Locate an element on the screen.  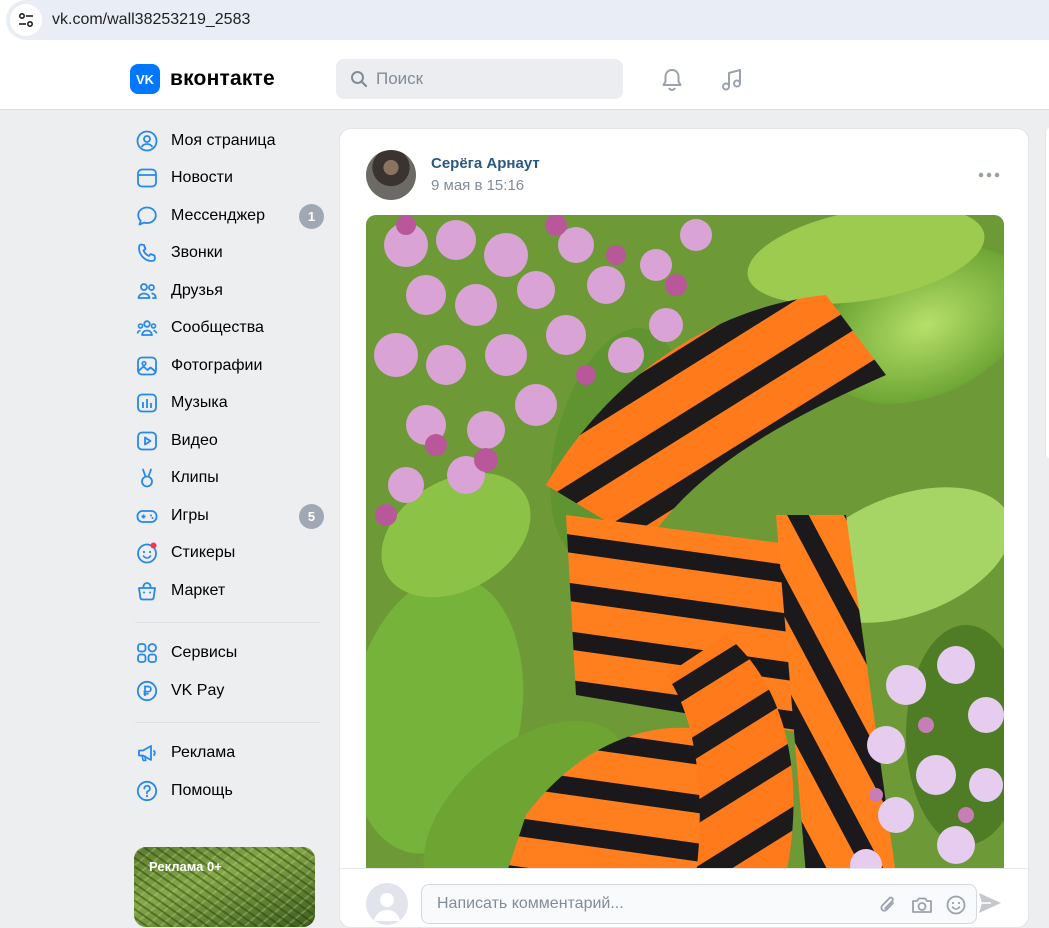
sidebar-item-clips: Клипы is located at coordinates (230, 479).